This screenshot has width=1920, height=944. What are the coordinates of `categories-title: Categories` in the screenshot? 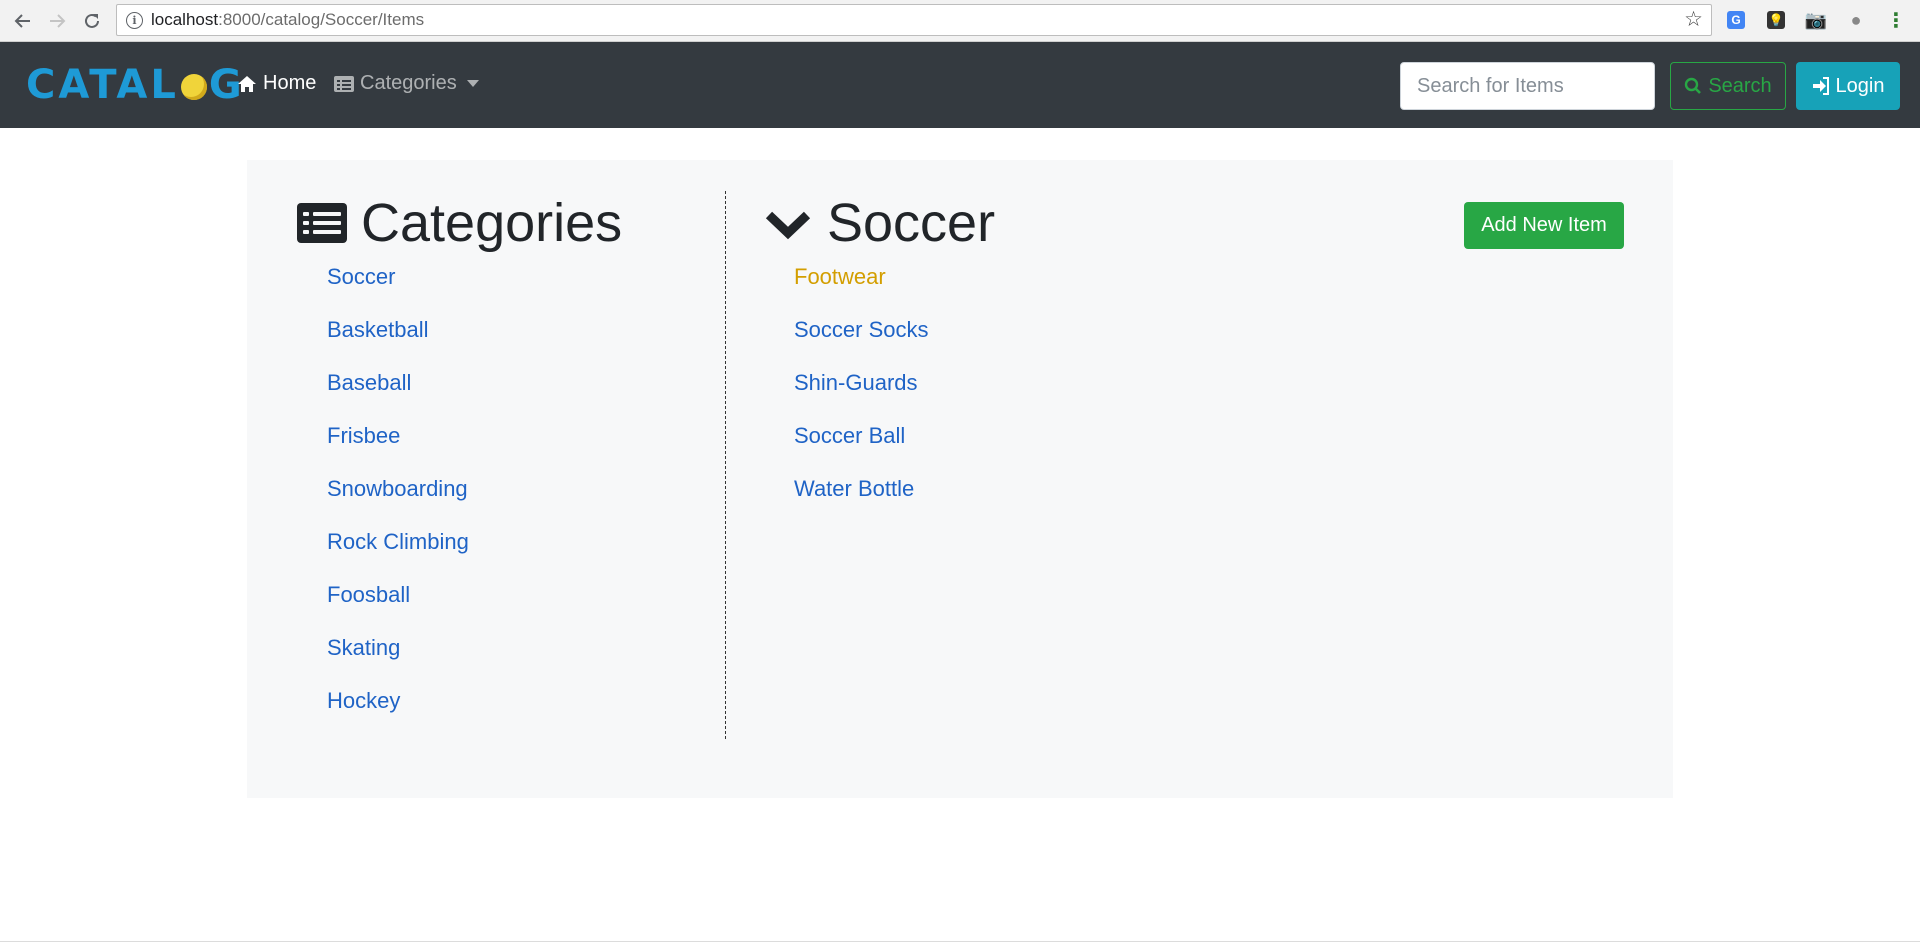 It's located at (492, 223).